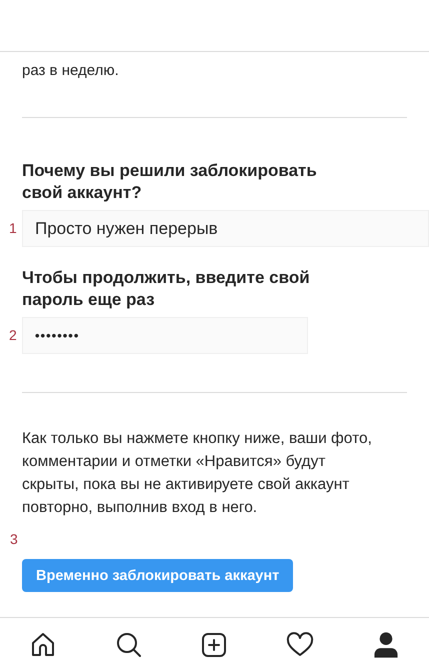 The height and width of the screenshot is (671, 429). Describe the element at coordinates (170, 182) in the screenshot. I see `field-label: Почему вы решили заблокировать свой аккаунт?` at that location.